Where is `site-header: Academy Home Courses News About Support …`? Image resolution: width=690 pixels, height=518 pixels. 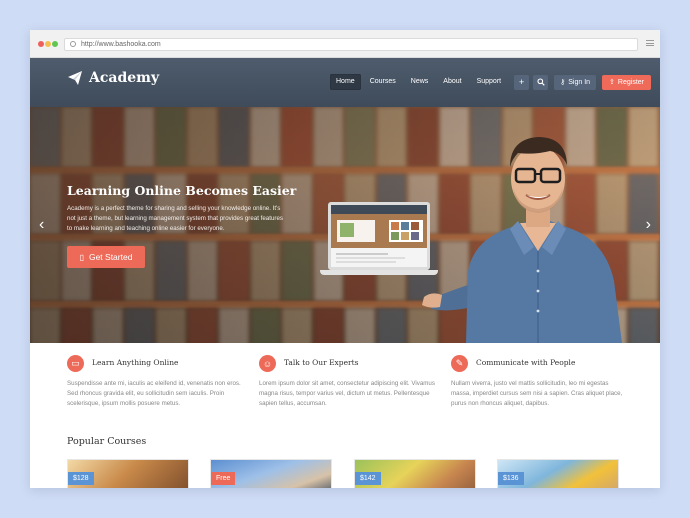 site-header: Academy Home Courses News About Support … is located at coordinates (345, 82).